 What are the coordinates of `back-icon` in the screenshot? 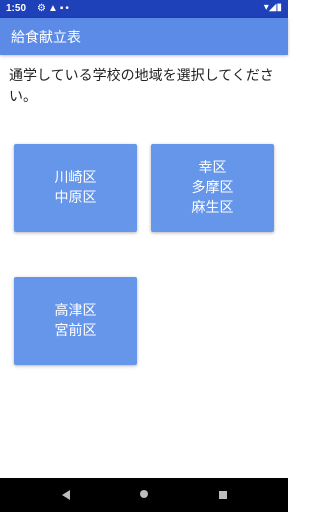 It's located at (66, 495).